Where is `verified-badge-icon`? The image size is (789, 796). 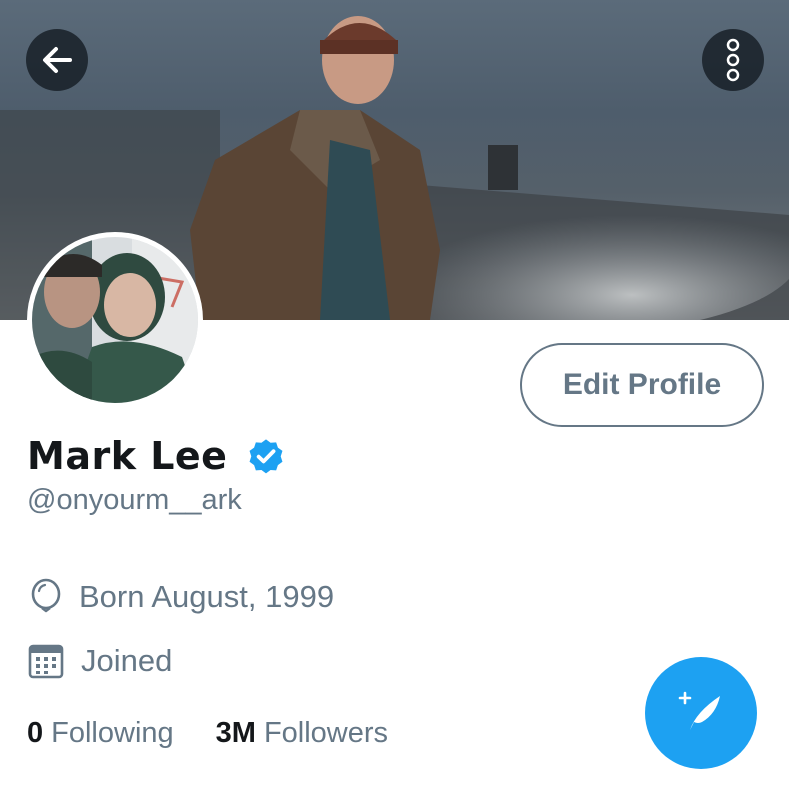 verified-badge-icon is located at coordinates (266, 456).